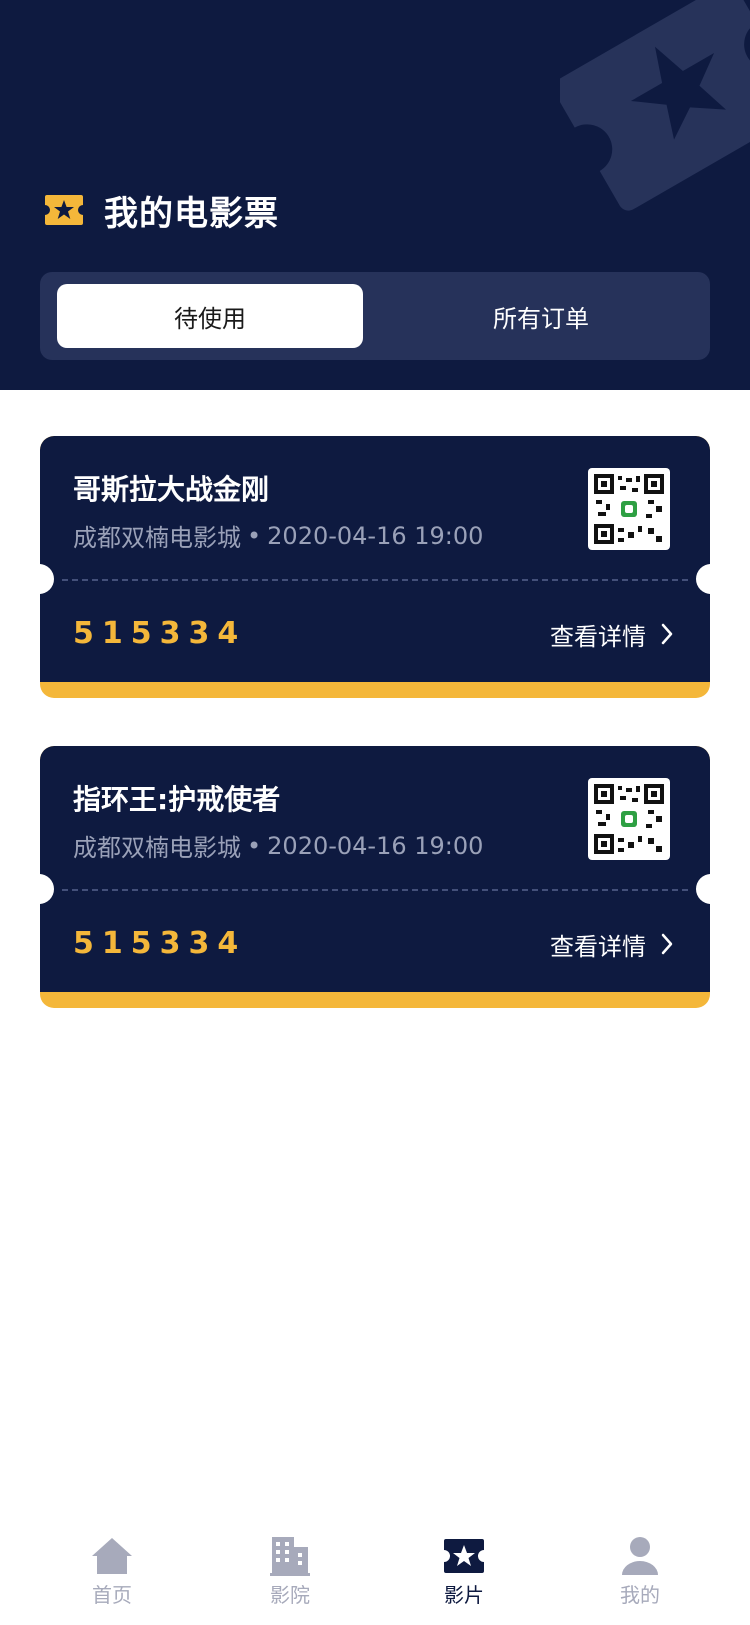 The image size is (750, 1625). Describe the element at coordinates (112, 1556) in the screenshot. I see `home-icon` at that location.